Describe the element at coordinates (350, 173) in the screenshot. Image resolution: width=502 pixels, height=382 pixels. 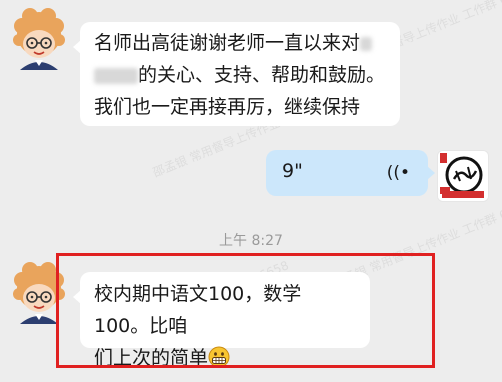
I see `voice-message-bubble: 9" ((•` at that location.